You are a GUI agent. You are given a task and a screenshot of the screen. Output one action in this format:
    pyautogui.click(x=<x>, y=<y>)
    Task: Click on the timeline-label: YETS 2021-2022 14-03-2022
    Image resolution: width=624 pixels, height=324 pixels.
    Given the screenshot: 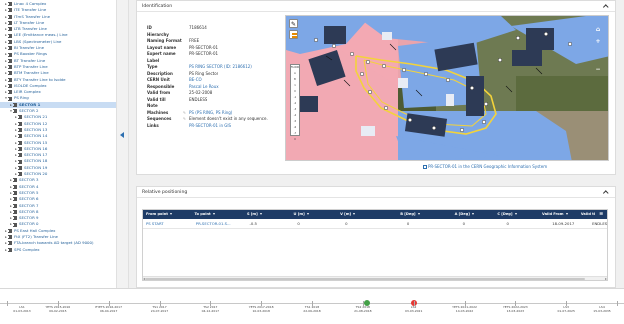 What is the action you would take?
    pyautogui.click(x=465, y=309)
    